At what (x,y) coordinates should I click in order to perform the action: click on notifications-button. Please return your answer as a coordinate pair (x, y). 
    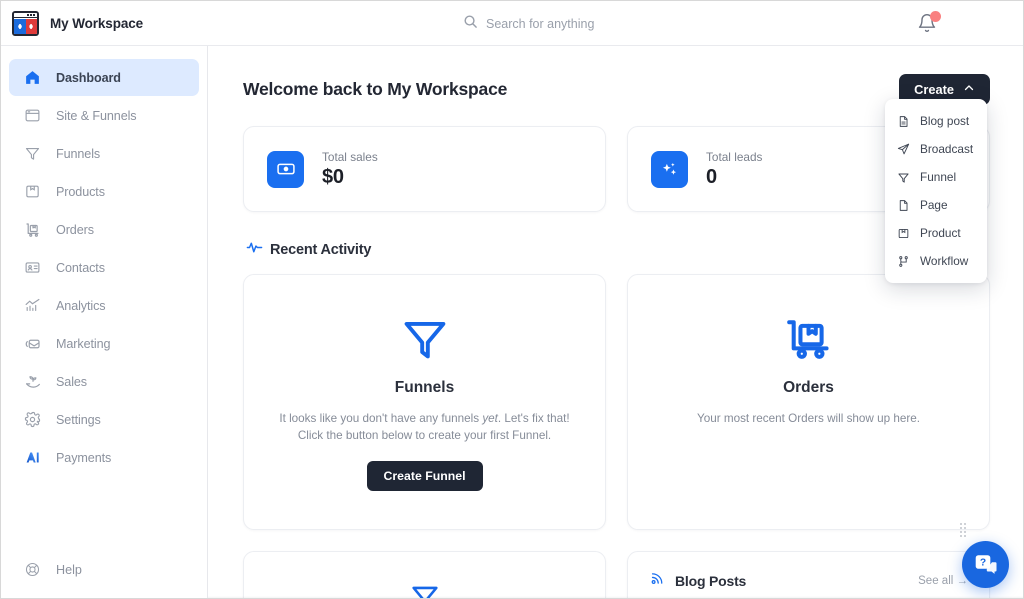
    Looking at the image, I should click on (929, 23).